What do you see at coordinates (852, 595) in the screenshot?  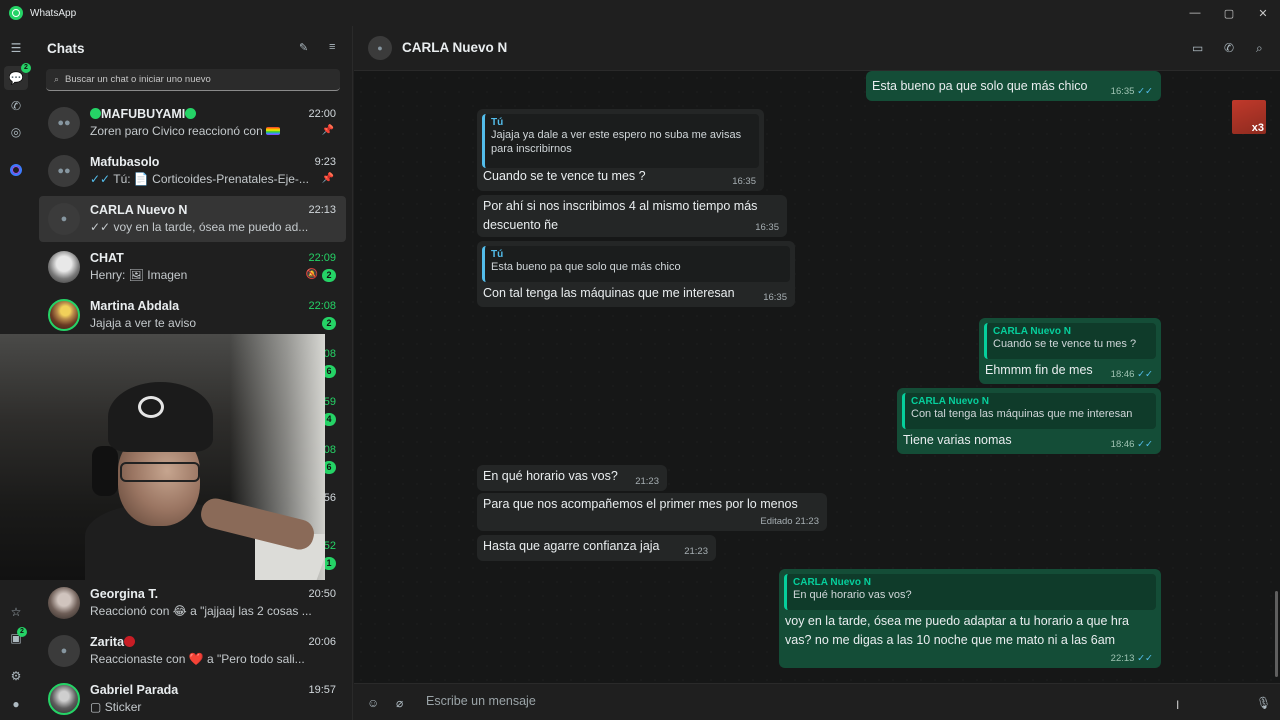 I see `quote-text: En qué horario vas vos?` at bounding box center [852, 595].